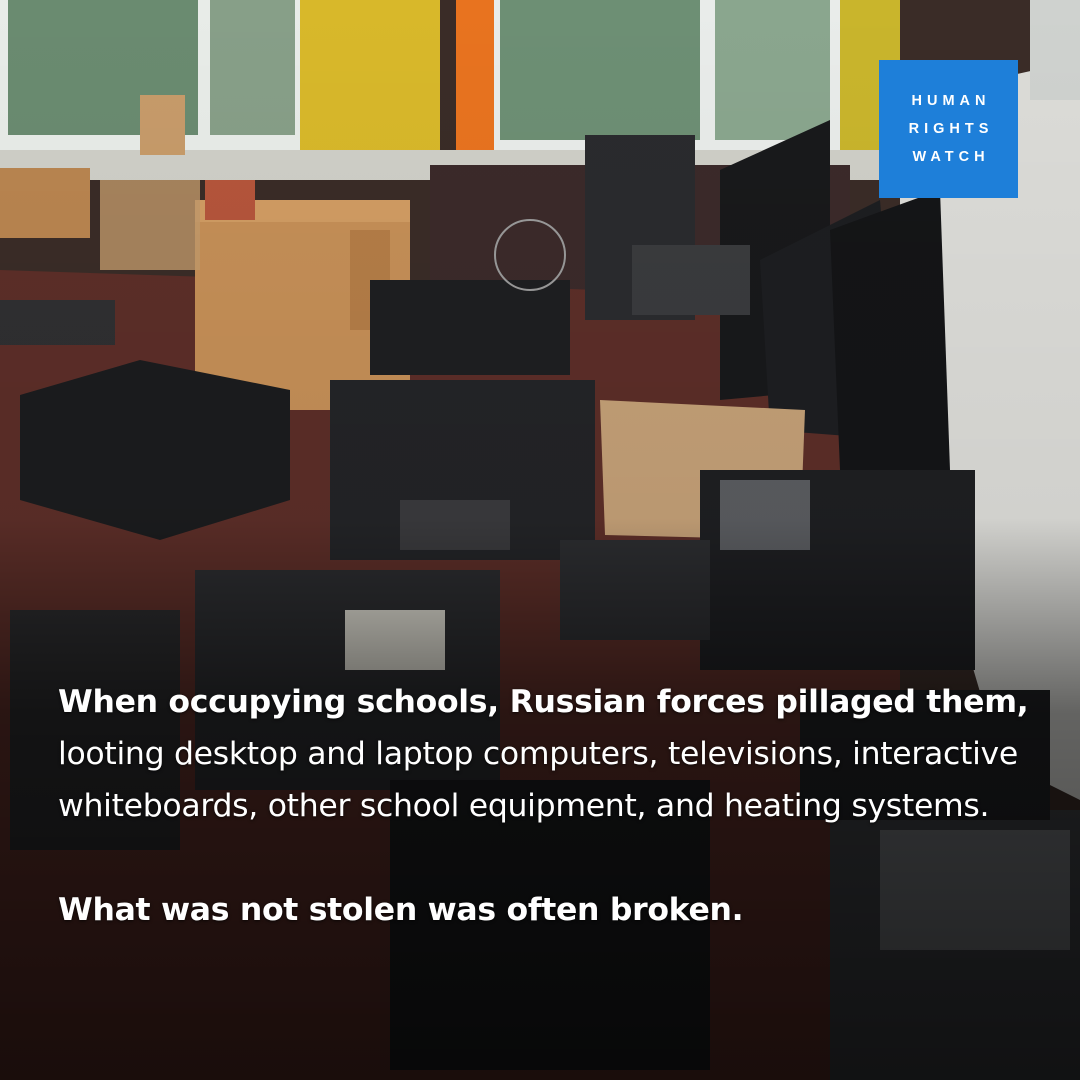 This screenshot has height=1080, width=1080. I want to click on hrw-logo: HUMAN RIGHTS WATCH, so click(948, 129).